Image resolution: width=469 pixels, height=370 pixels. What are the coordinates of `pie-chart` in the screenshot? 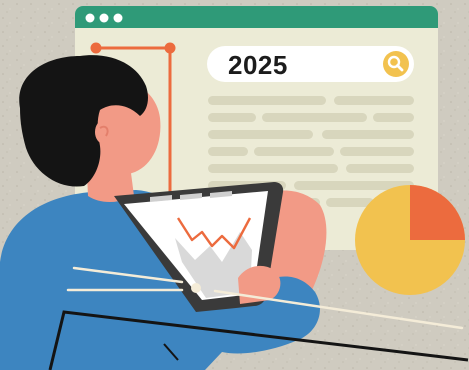 It's located at (410, 240).